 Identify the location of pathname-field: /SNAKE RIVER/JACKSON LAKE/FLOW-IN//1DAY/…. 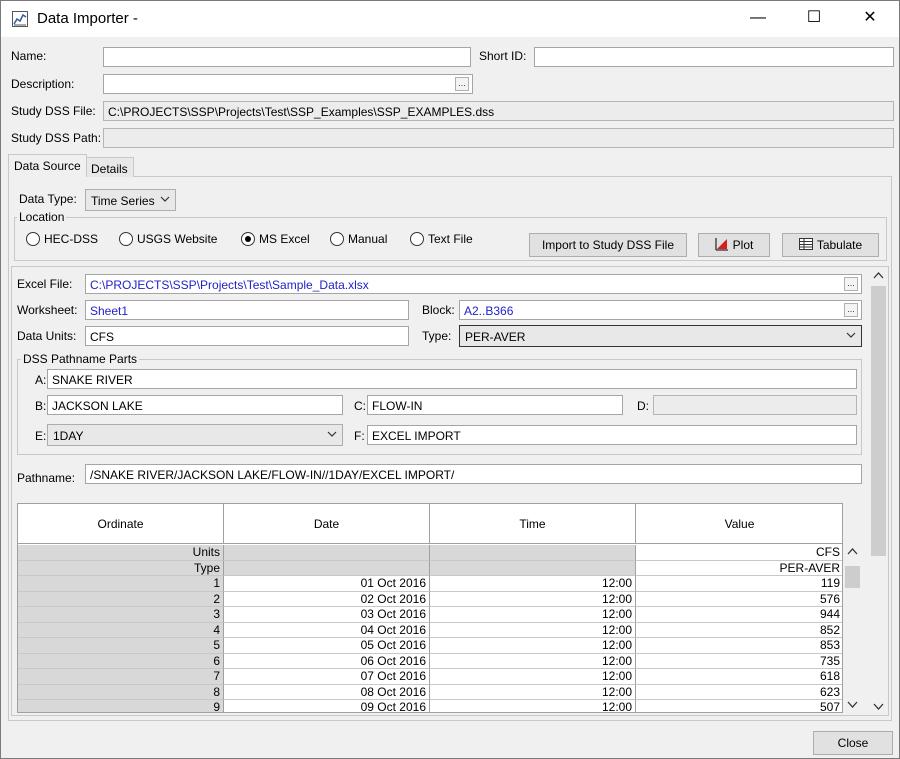
(473, 474).